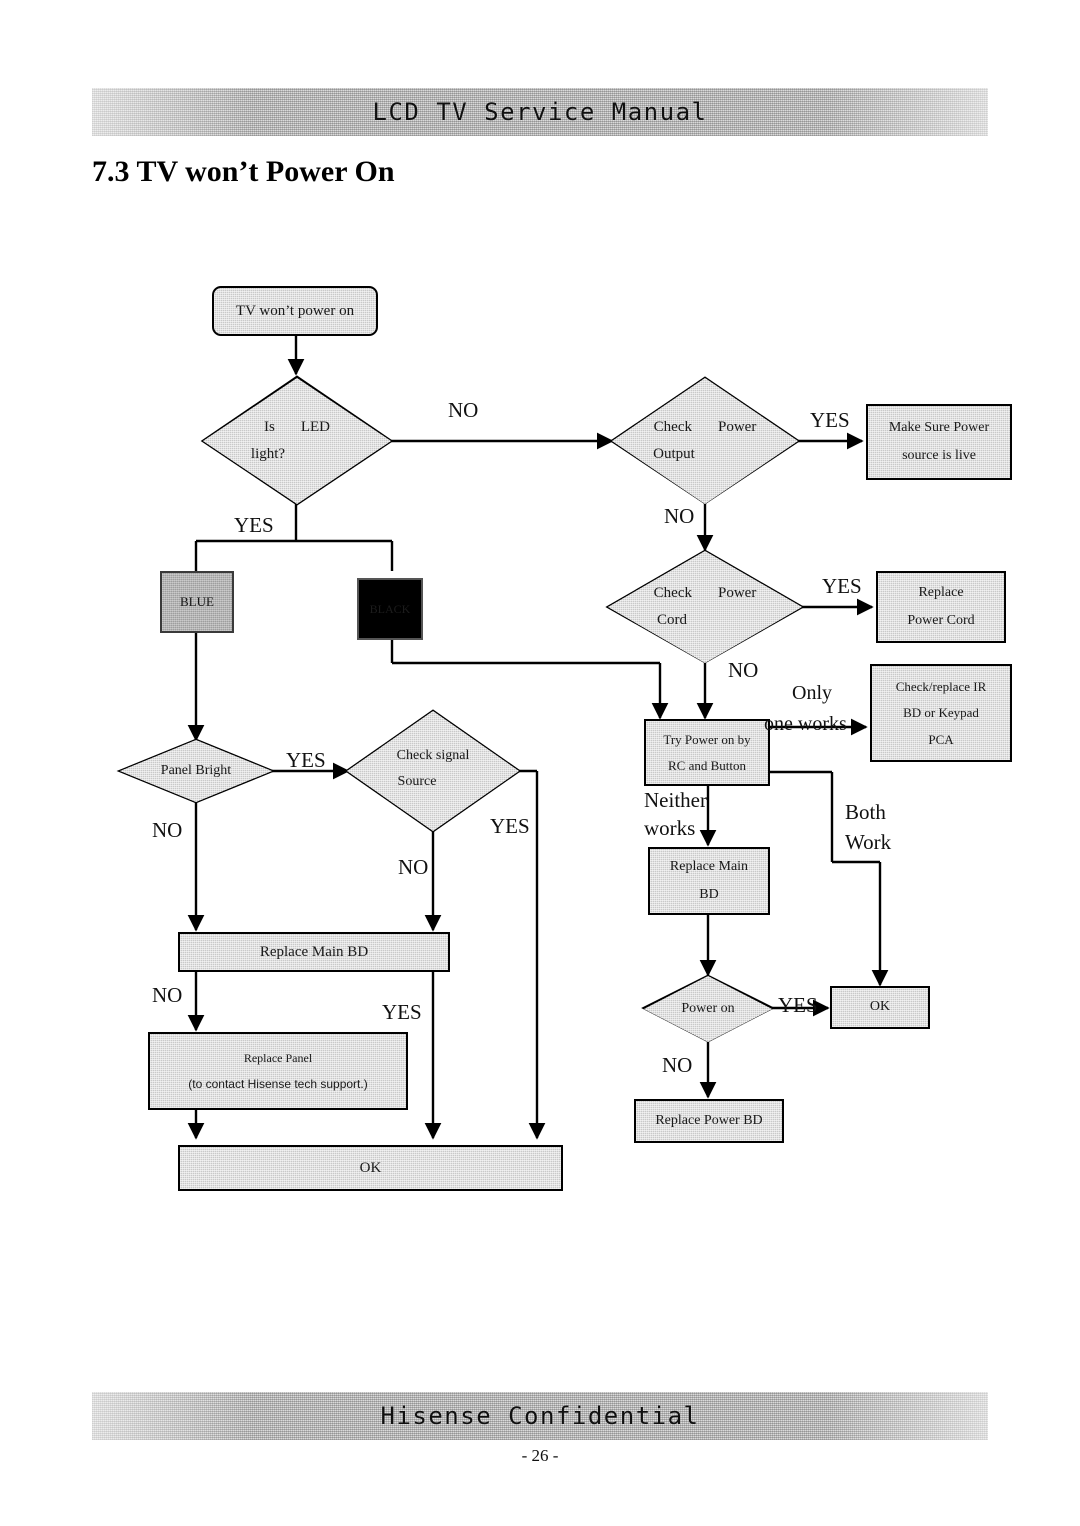 The image size is (1080, 1526). What do you see at coordinates (830, 420) in the screenshot?
I see `edge-label-output-yes: YES` at bounding box center [830, 420].